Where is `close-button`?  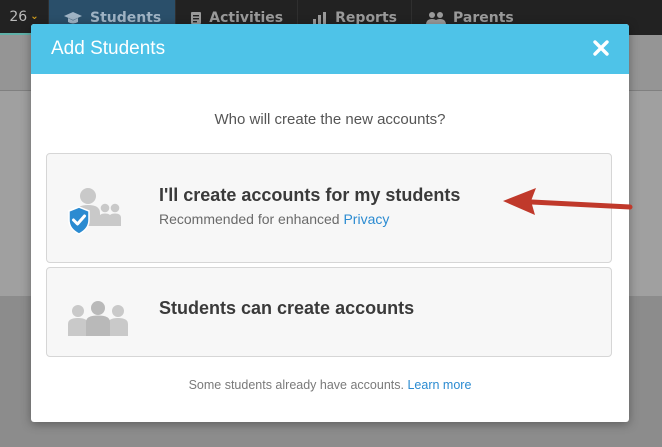
close-button is located at coordinates (601, 48).